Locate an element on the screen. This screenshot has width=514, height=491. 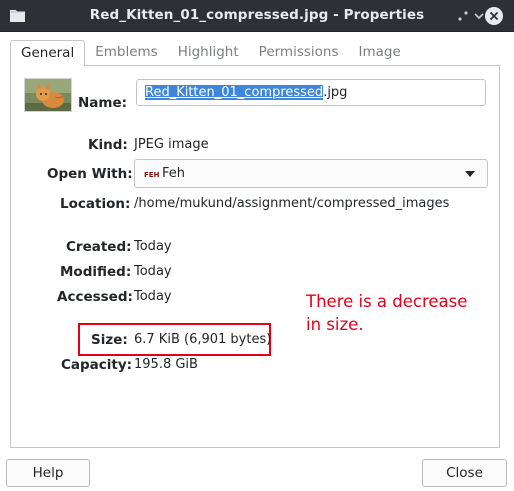
close-window-button is located at coordinates (494, 16).